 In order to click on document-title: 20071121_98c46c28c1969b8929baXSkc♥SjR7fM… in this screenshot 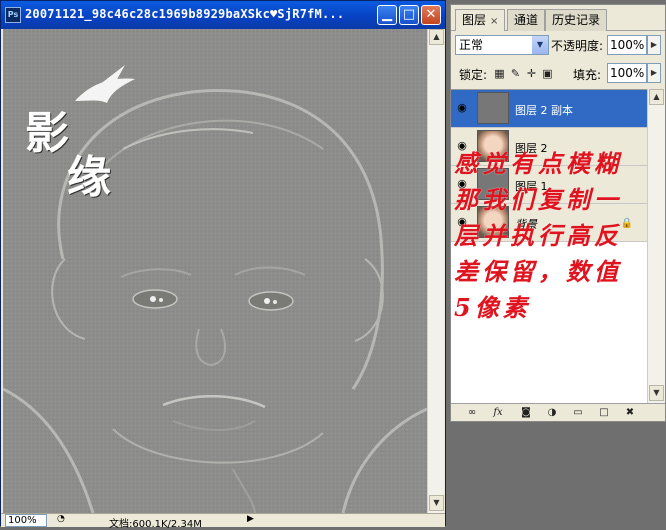, I will do `click(185, 14)`.